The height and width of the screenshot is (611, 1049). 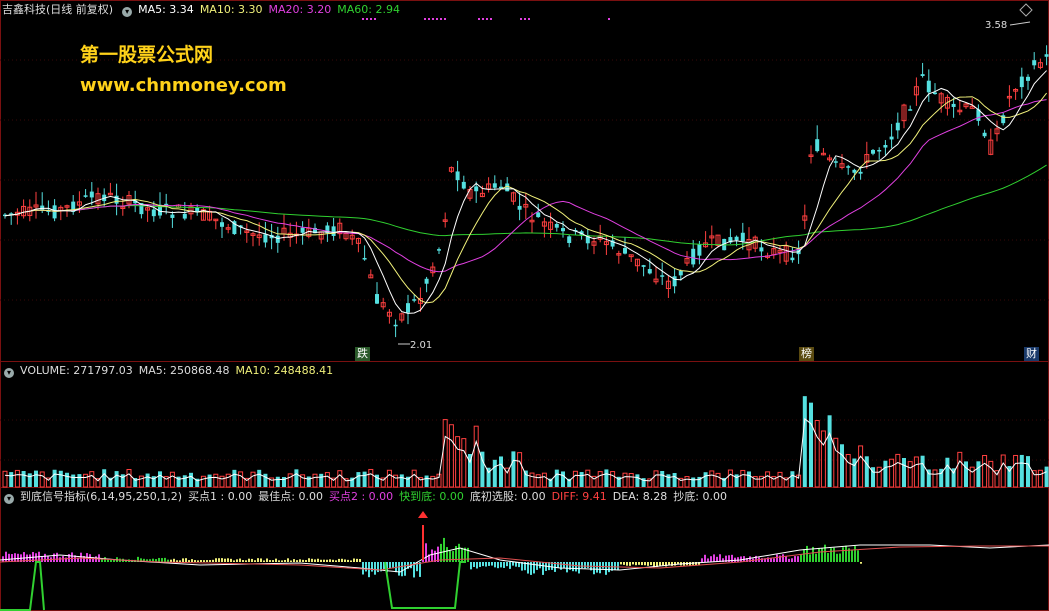 What do you see at coordinates (1020, 23) in the screenshot?
I see `high-arrow` at bounding box center [1020, 23].